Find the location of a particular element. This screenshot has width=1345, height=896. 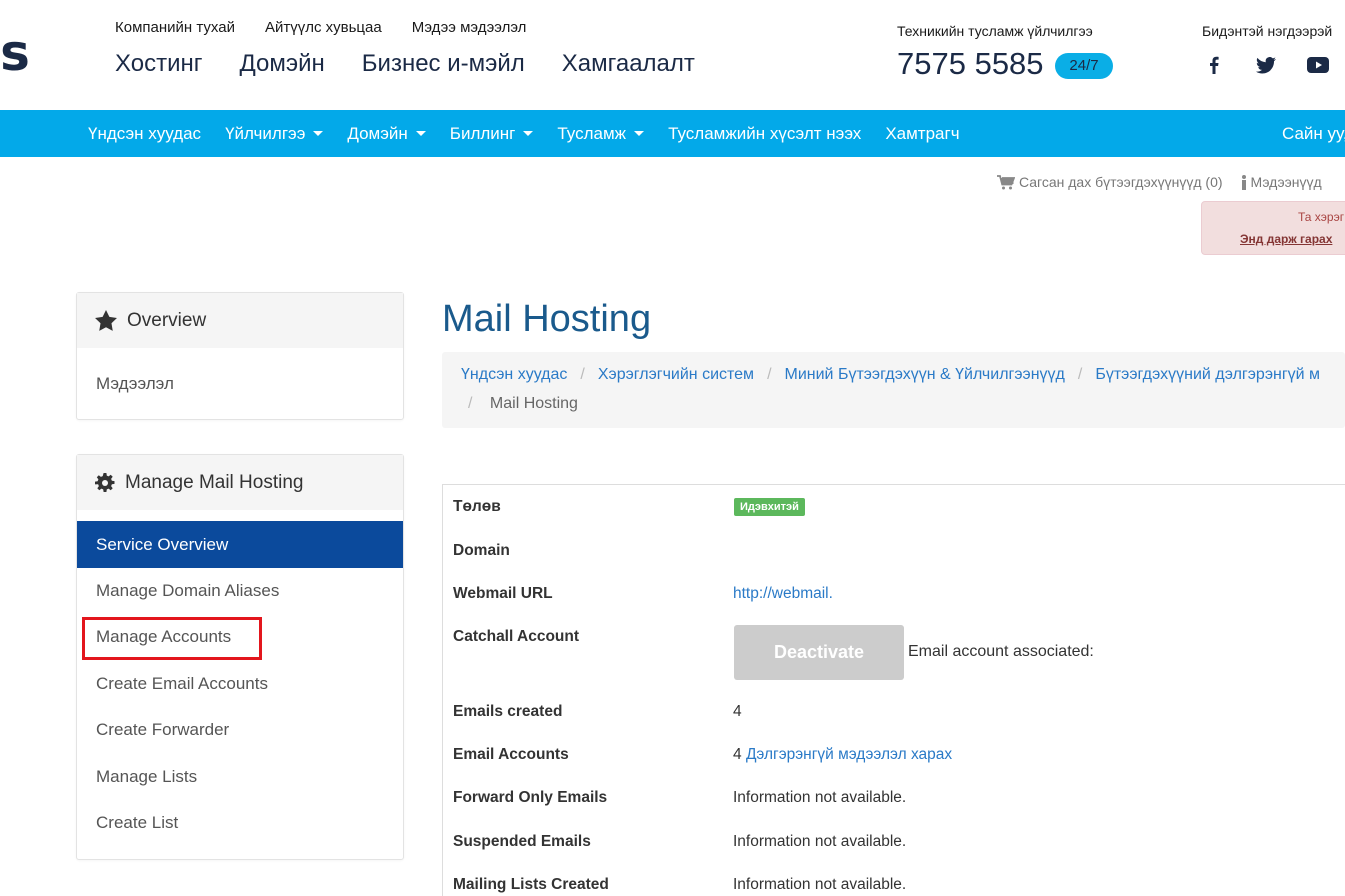

sidebar-item-info: Мэдээлэл is located at coordinates (240, 384).